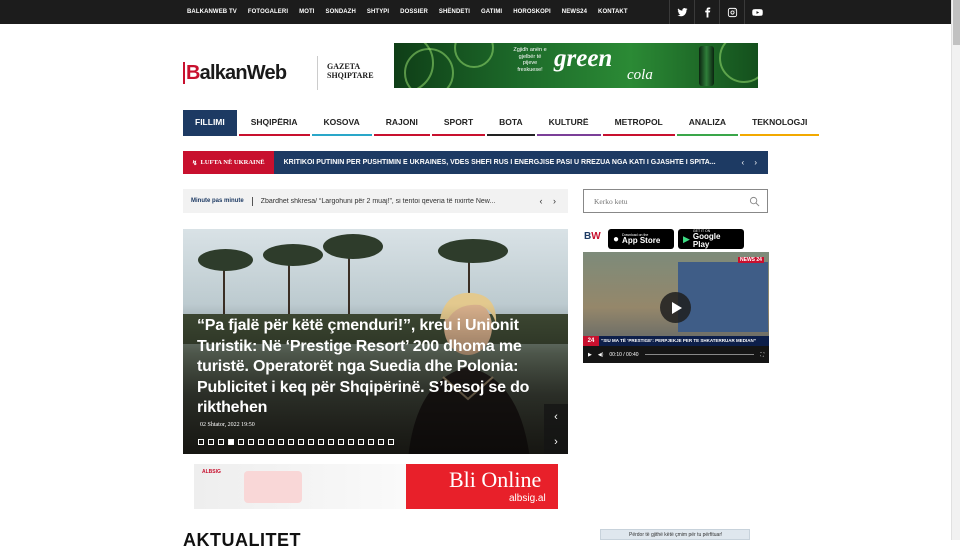 The image size is (960, 551). What do you see at coordinates (699, 354) in the screenshot?
I see `video-progress-bar` at bounding box center [699, 354].